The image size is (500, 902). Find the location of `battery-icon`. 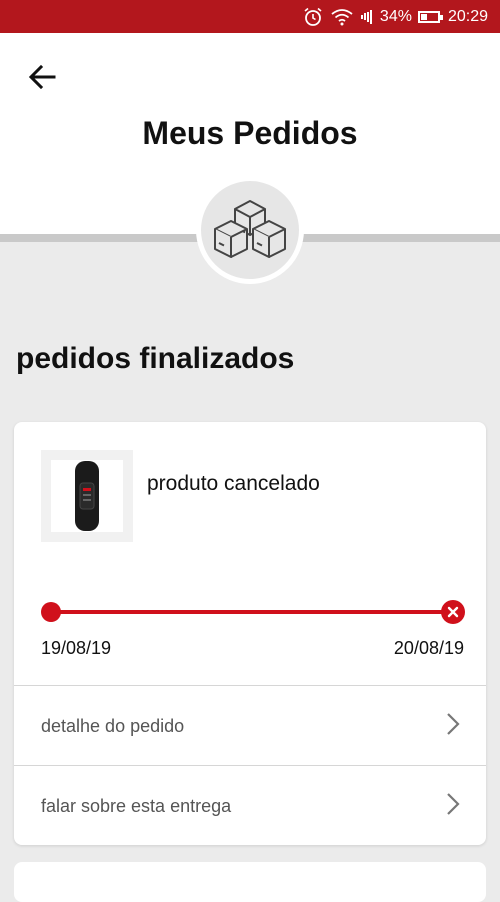

battery-icon is located at coordinates (430, 16).